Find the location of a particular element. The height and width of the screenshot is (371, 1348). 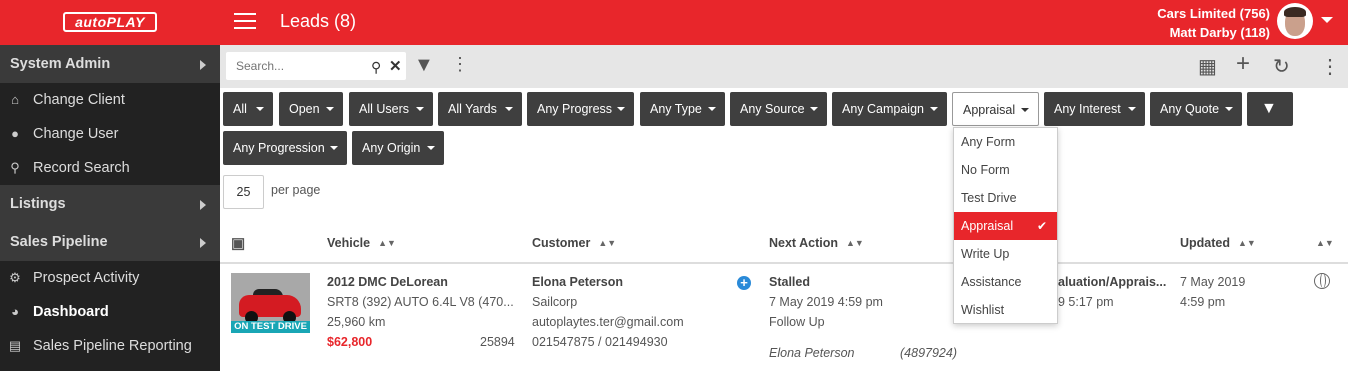

vehicle-odometer: 25,960 km is located at coordinates (356, 322).